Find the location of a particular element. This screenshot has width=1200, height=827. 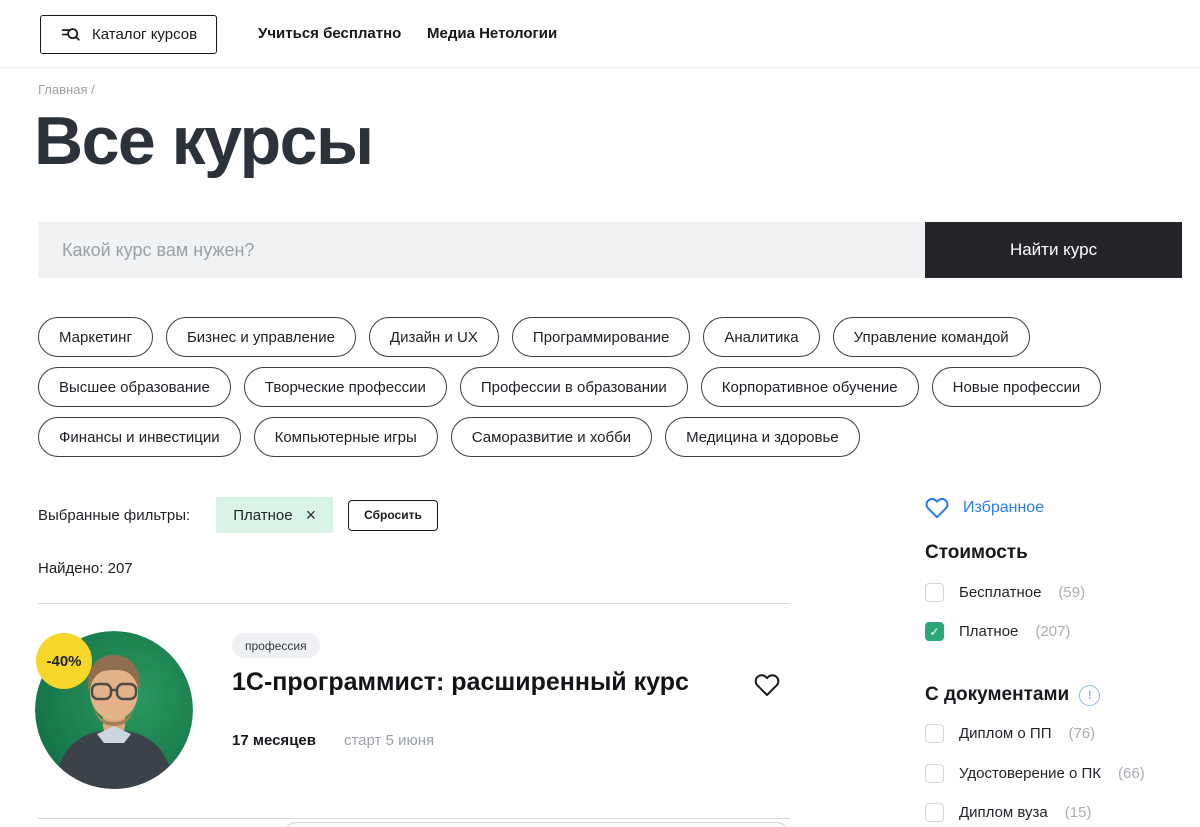

catalog-list-search-icon is located at coordinates (70, 34).